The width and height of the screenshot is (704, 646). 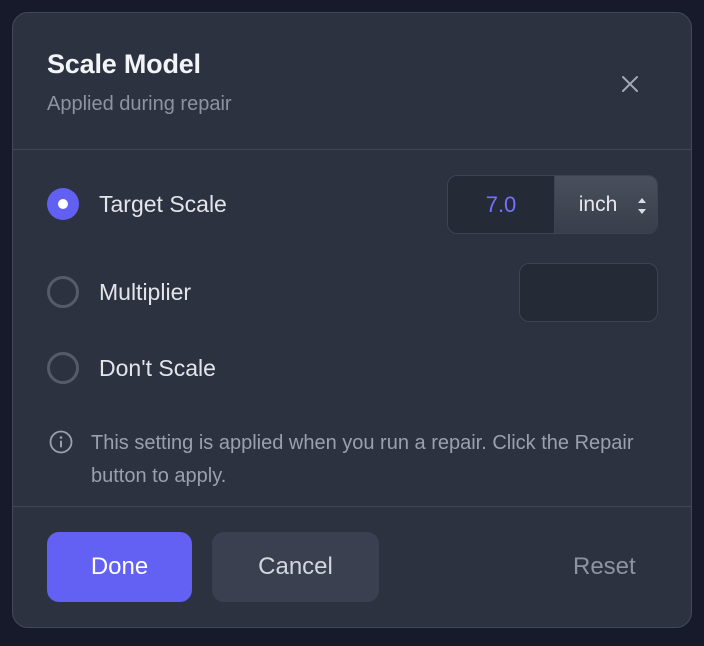 I want to click on target-scale-control: inch, so click(x=552, y=204).